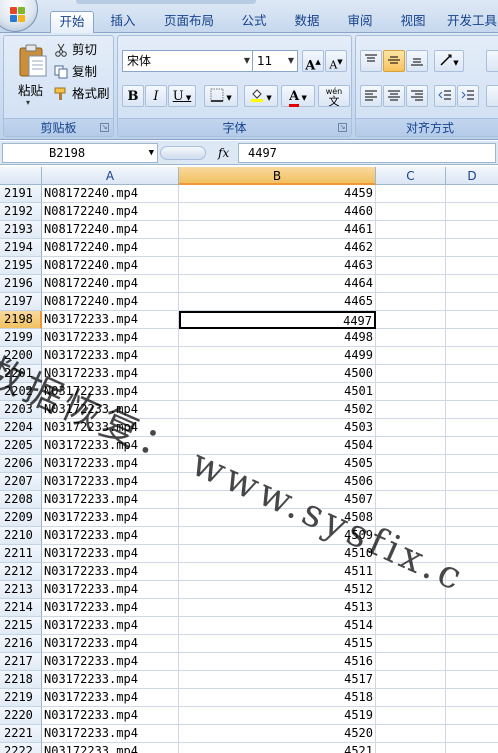 The width and height of the screenshot is (498, 753). What do you see at coordinates (21, 302) in the screenshot?
I see `row-header: 2197` at bounding box center [21, 302].